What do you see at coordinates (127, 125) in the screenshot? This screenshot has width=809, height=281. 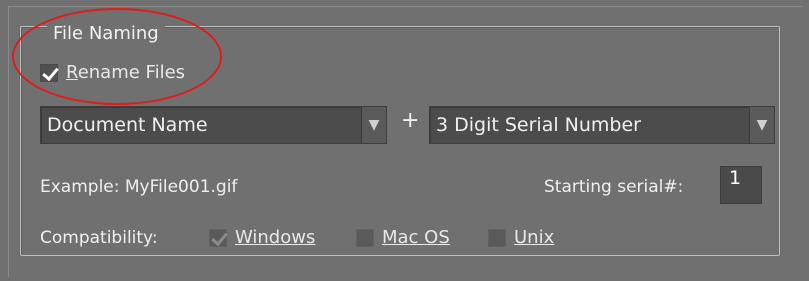 I see `name-part1-value: Document Name` at bounding box center [127, 125].